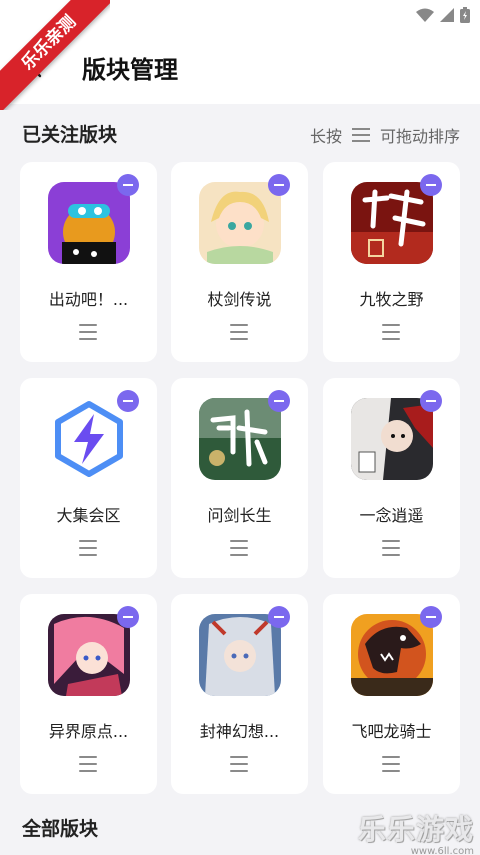 The image size is (480, 855). I want to click on board-card: 问剑长生, so click(239, 478).